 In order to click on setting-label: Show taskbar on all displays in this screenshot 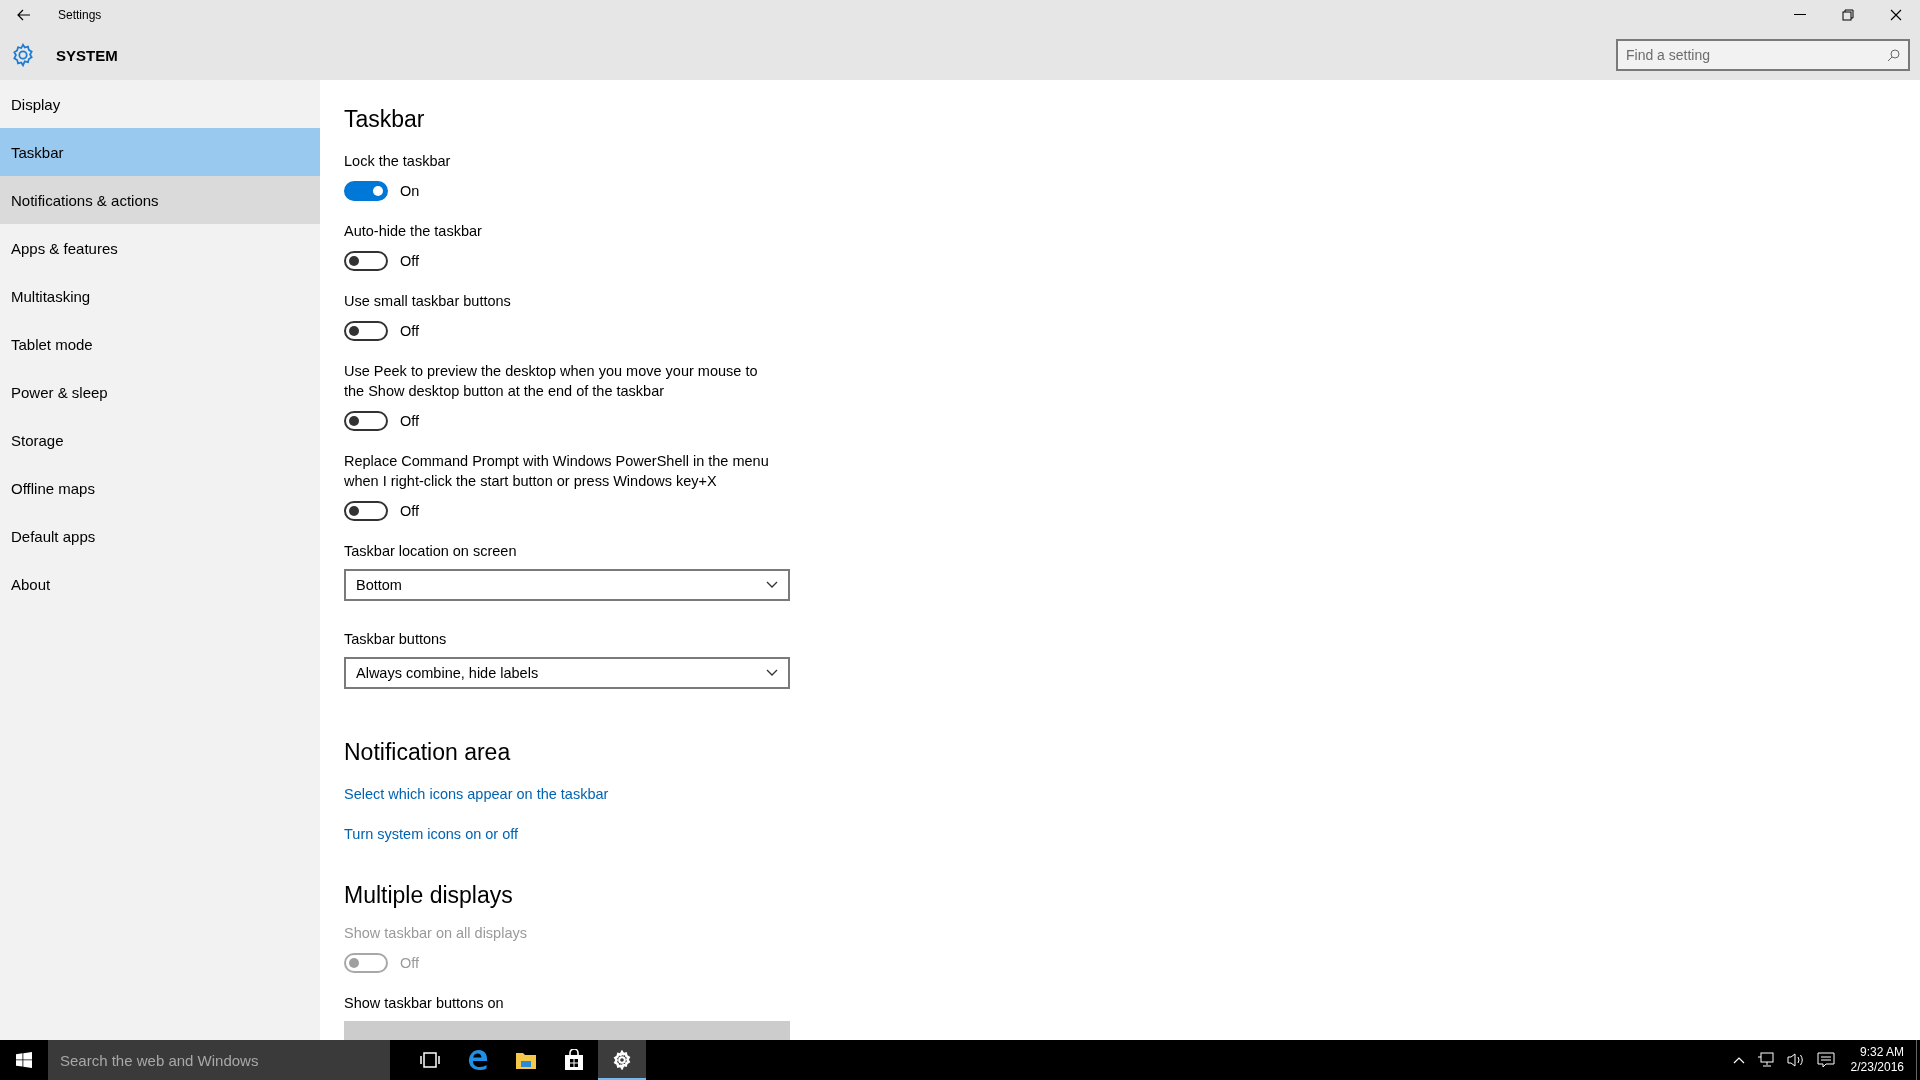, I will do `click(436, 933)`.